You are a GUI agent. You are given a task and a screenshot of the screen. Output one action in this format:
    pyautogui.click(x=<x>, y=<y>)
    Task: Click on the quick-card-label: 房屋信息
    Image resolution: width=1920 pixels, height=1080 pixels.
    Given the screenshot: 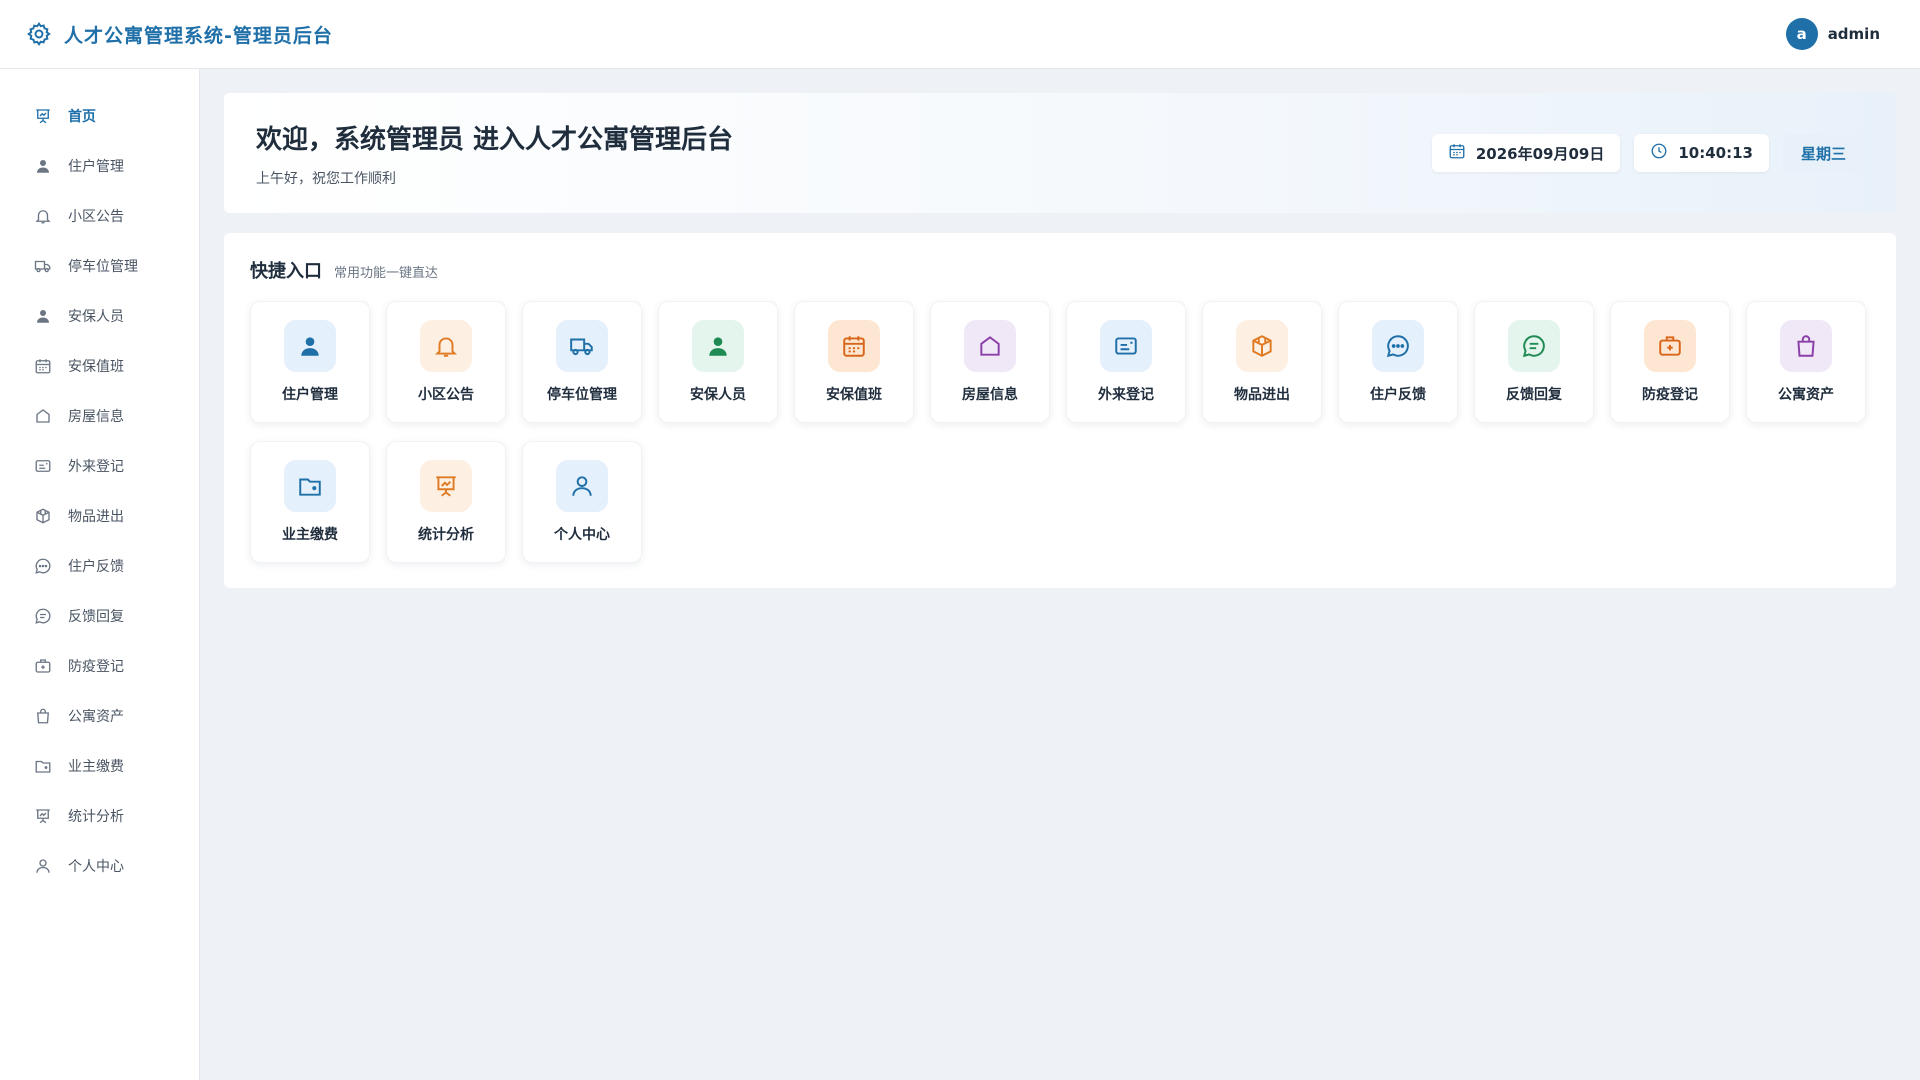 What is the action you would take?
    pyautogui.click(x=990, y=395)
    